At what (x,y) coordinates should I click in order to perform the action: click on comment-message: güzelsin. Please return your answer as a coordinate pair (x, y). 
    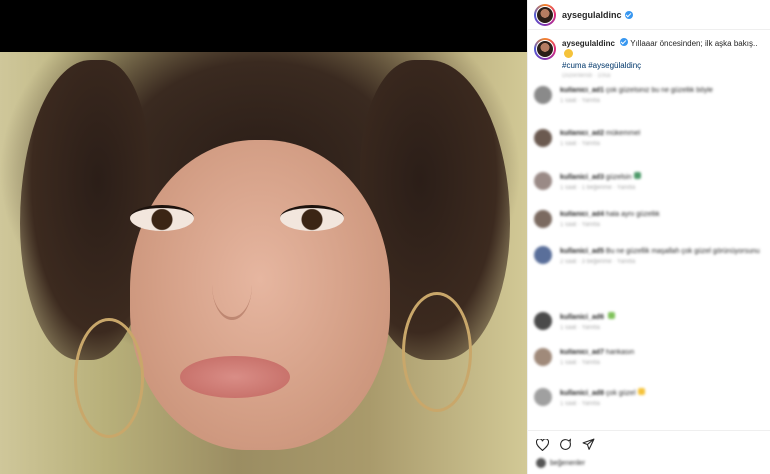
    Looking at the image, I should click on (618, 177).